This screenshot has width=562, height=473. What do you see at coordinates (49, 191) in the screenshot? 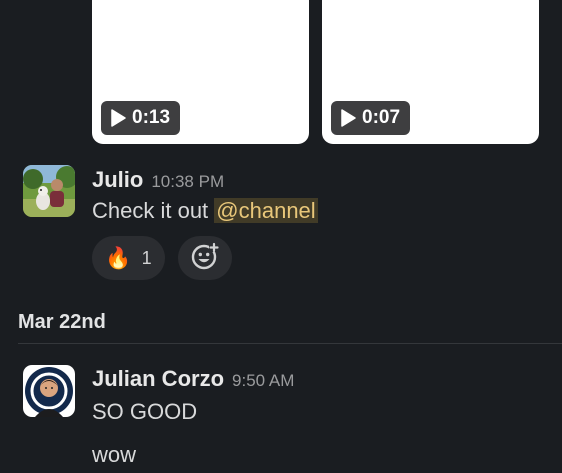
I see `avatar-julio` at bounding box center [49, 191].